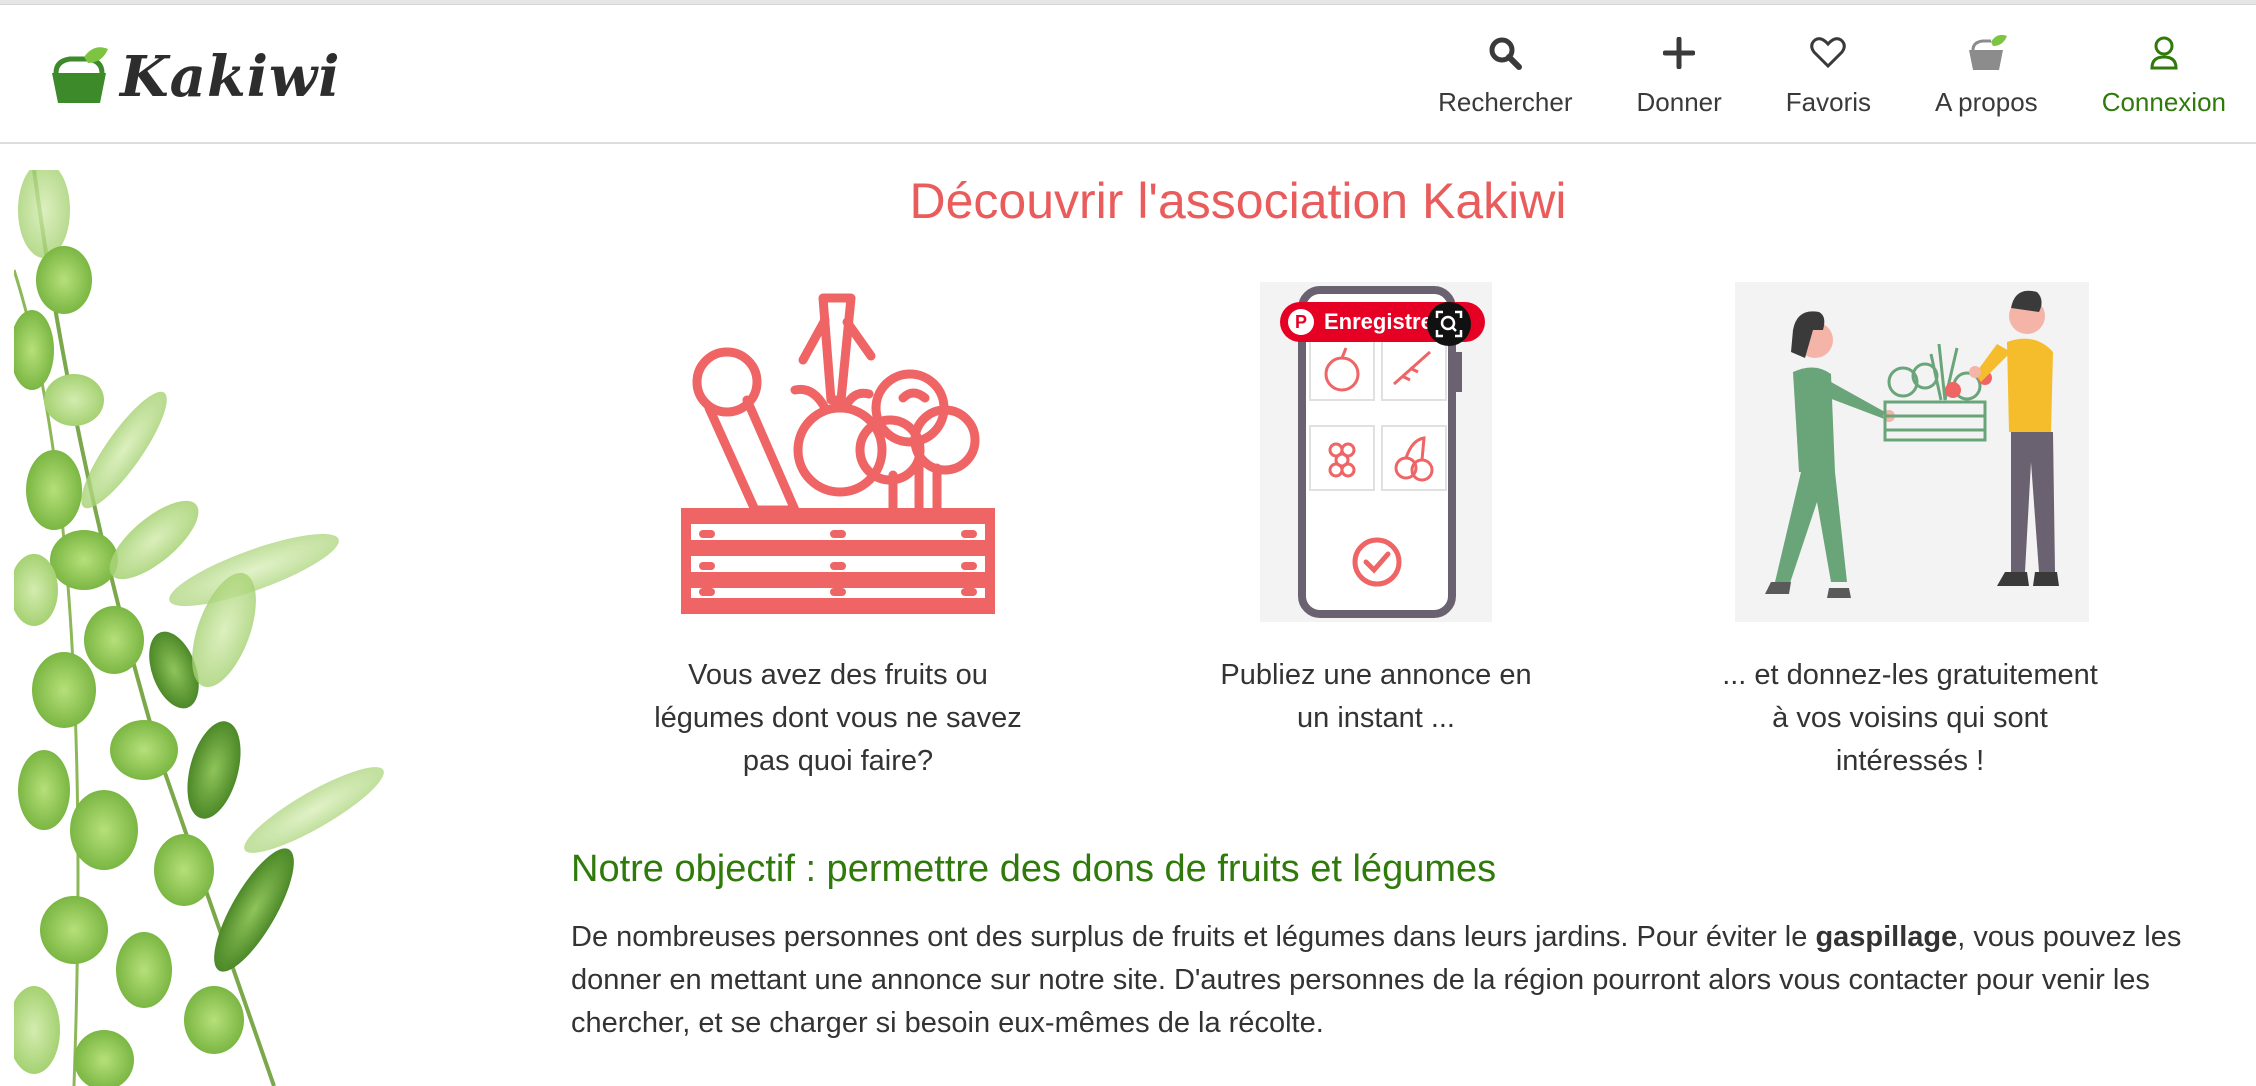 This screenshot has height=1086, width=2256. What do you see at coordinates (1378, 321) in the screenshot?
I see `pinterest-label: Enregistre` at bounding box center [1378, 321].